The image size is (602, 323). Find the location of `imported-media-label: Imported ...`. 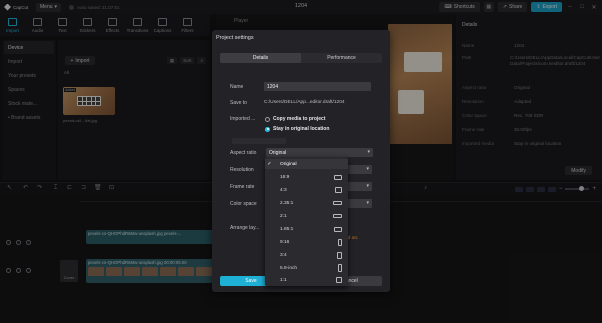

imported-media-label: Imported ... is located at coordinates (243, 119).